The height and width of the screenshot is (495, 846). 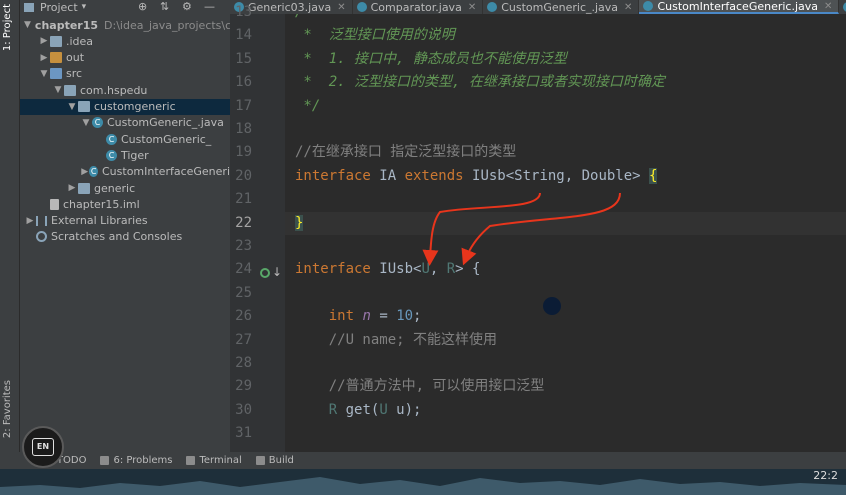 I want to click on input-method-label: EN, so click(x=43, y=447).